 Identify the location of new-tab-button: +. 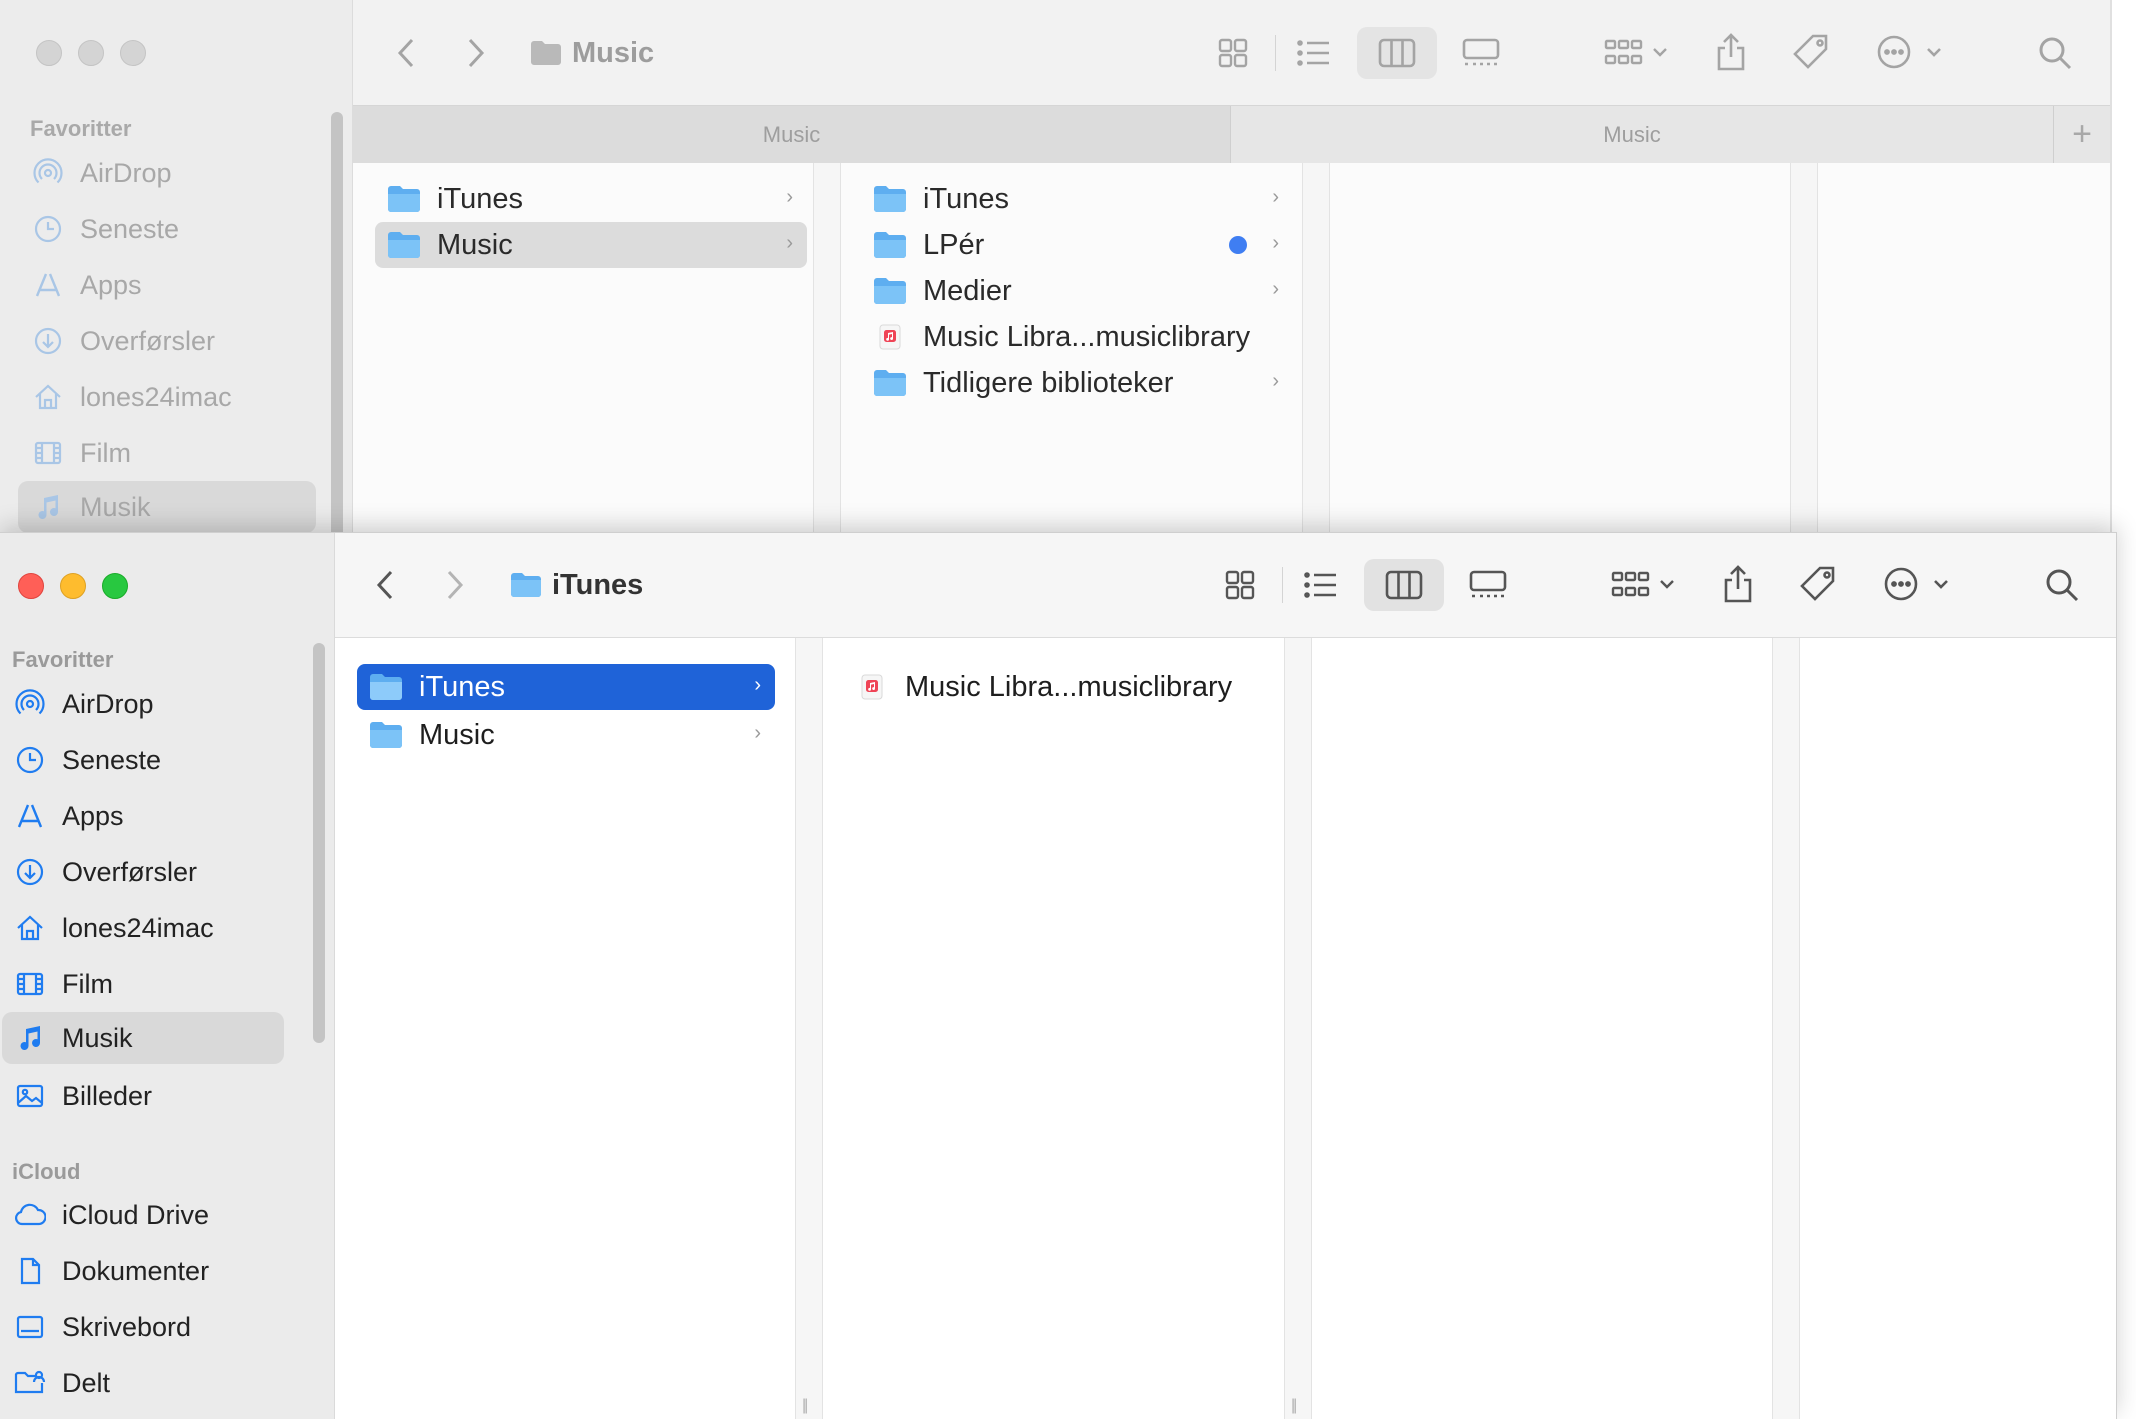
(2081, 134).